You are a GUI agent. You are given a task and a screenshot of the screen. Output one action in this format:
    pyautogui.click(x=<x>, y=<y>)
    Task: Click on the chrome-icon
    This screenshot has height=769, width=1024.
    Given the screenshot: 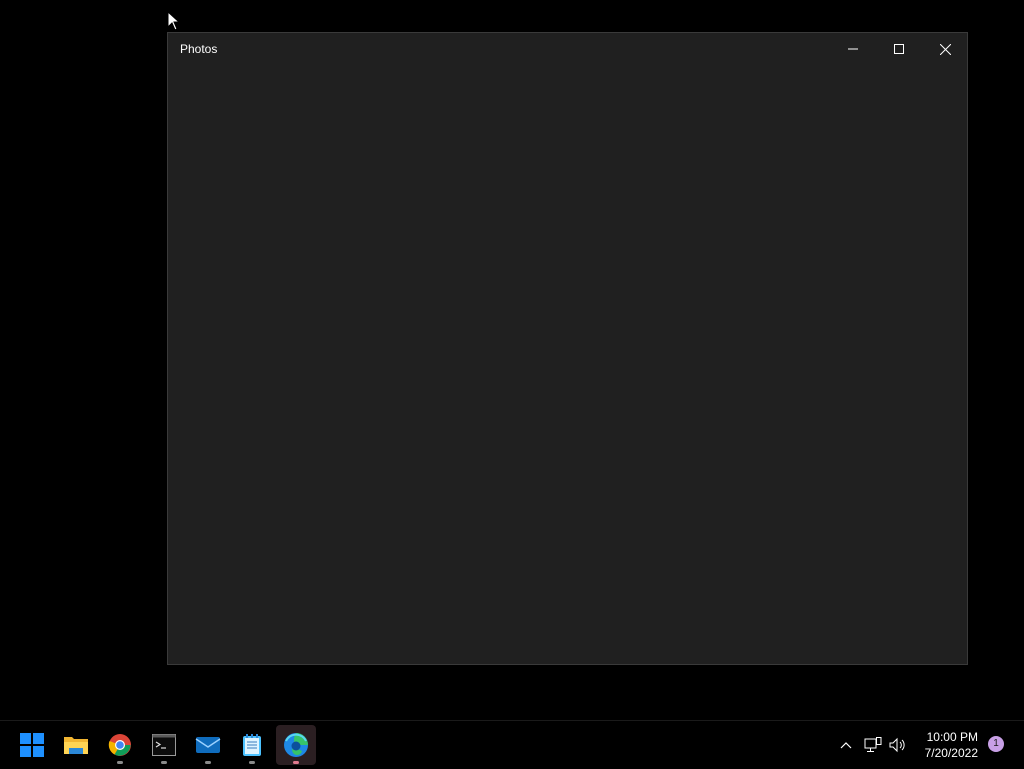 What is the action you would take?
    pyautogui.click(x=119, y=745)
    